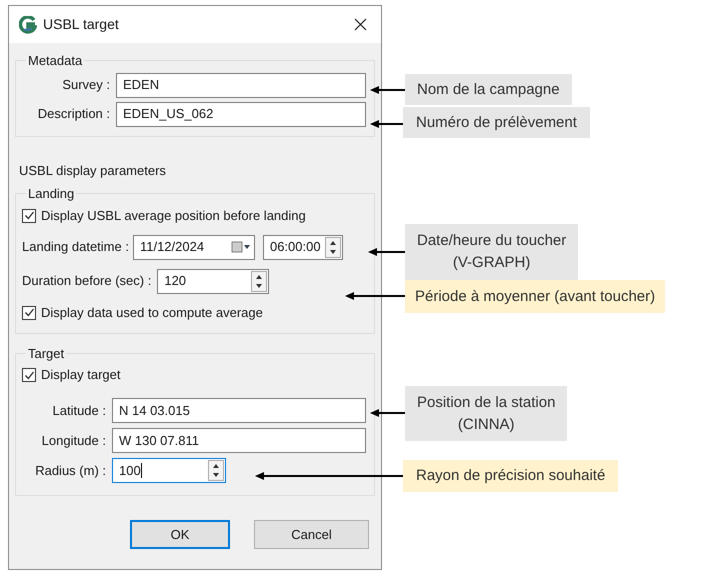 The height and width of the screenshot is (574, 703). What do you see at coordinates (193, 247) in the screenshot?
I see `date-field: 11/12/2024` at bounding box center [193, 247].